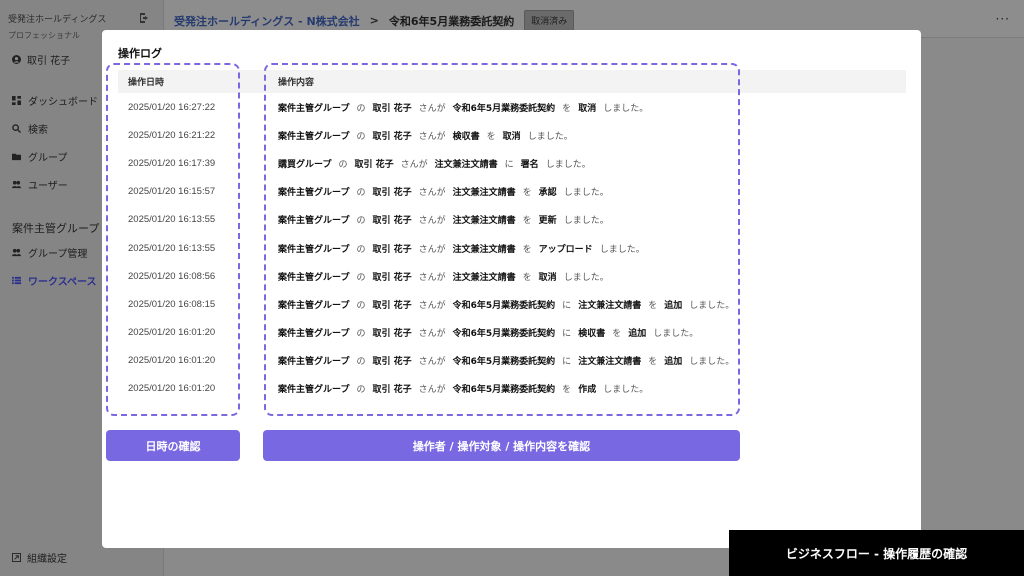 Image resolution: width=1024 pixels, height=576 pixels. I want to click on org-settings-link: 組織設定, so click(39, 557).